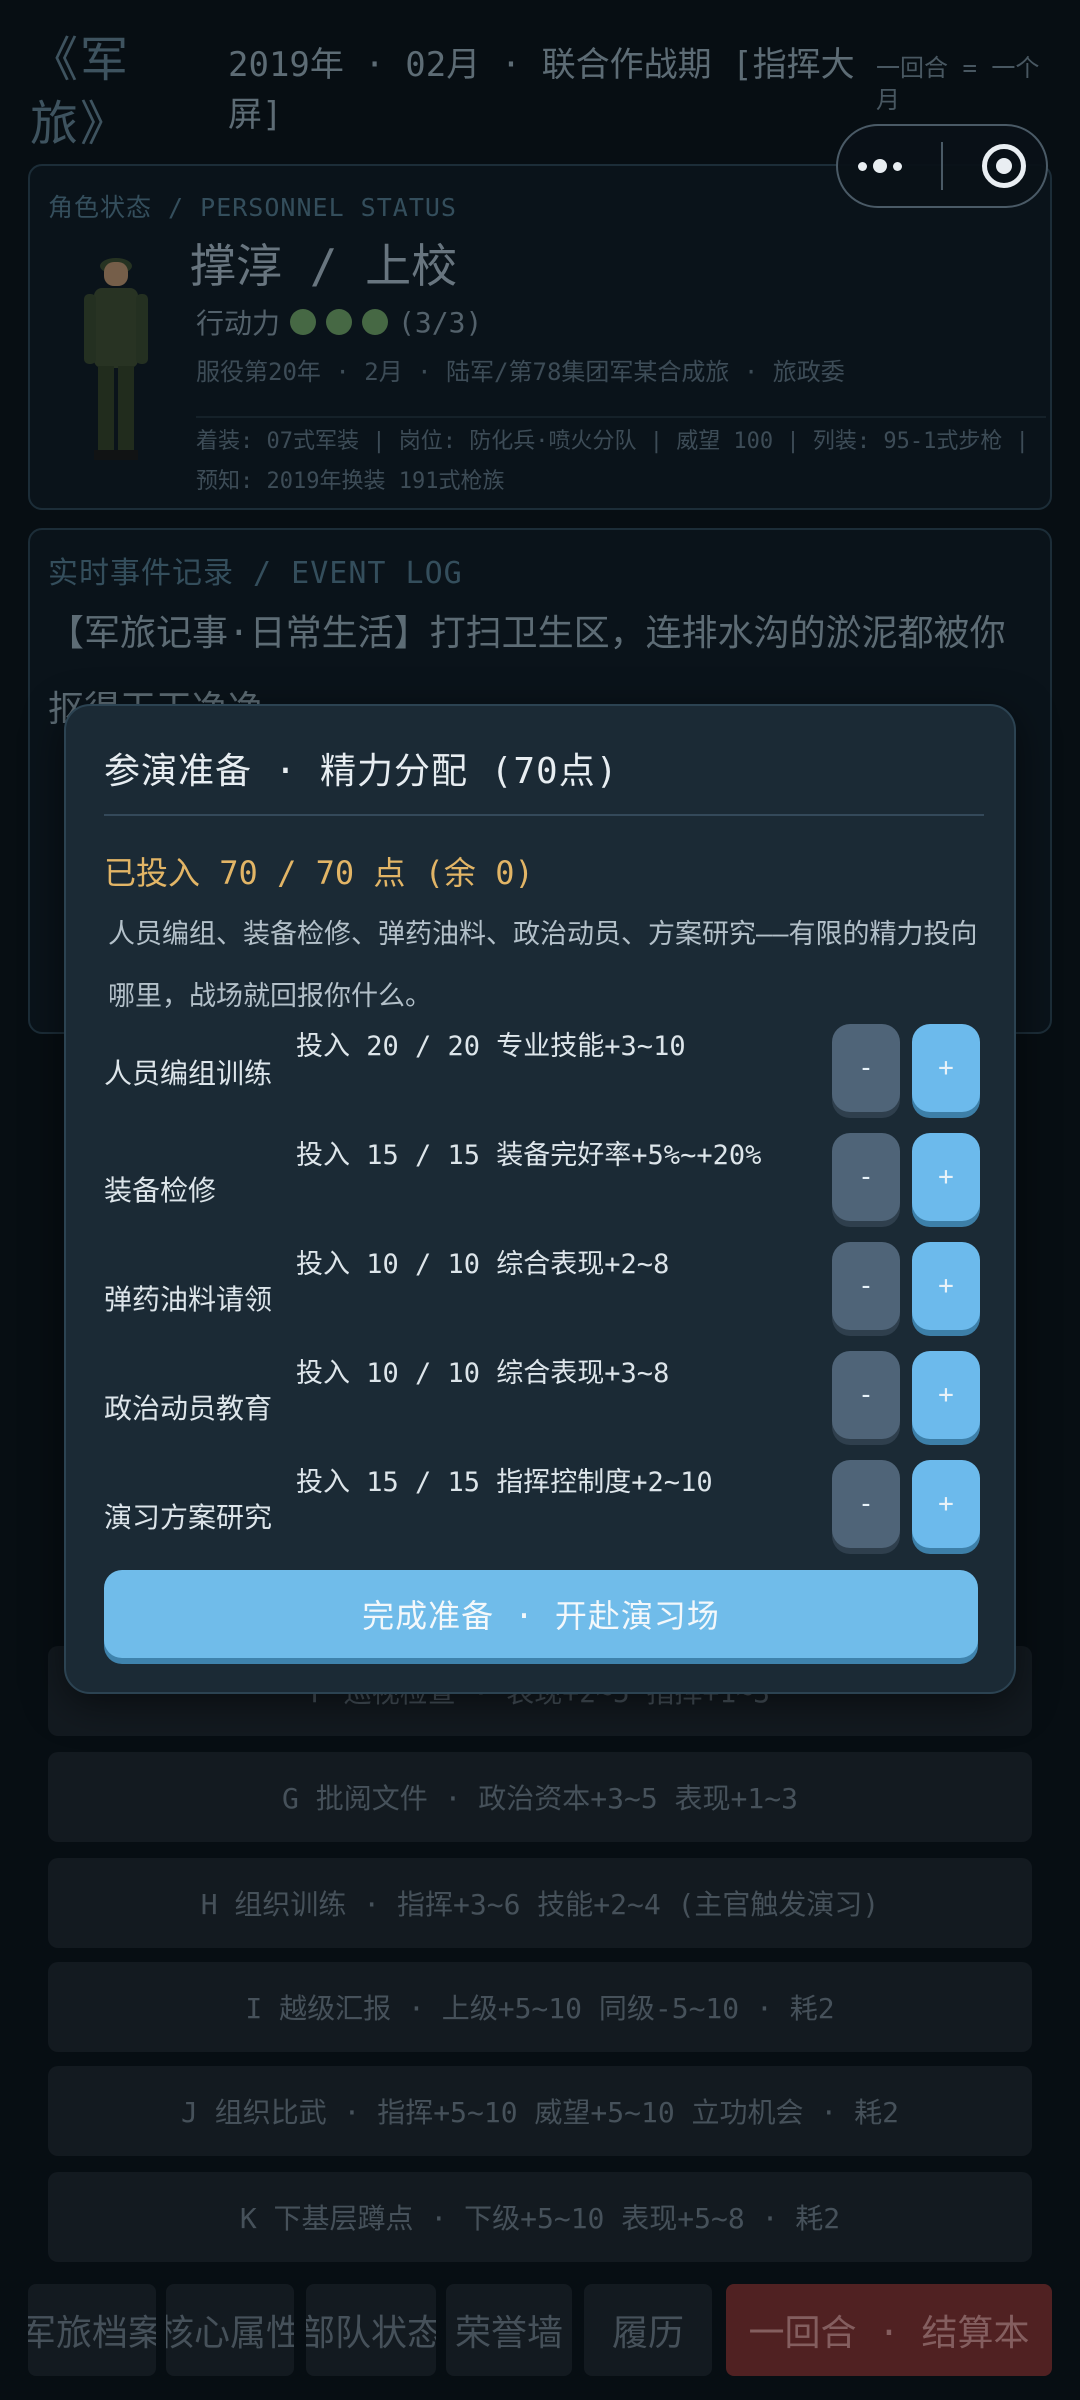 The height and width of the screenshot is (2400, 1080). What do you see at coordinates (483, 1373) in the screenshot?
I see `allocation-detail: 投入 10 / 10 综合表现+3~8` at bounding box center [483, 1373].